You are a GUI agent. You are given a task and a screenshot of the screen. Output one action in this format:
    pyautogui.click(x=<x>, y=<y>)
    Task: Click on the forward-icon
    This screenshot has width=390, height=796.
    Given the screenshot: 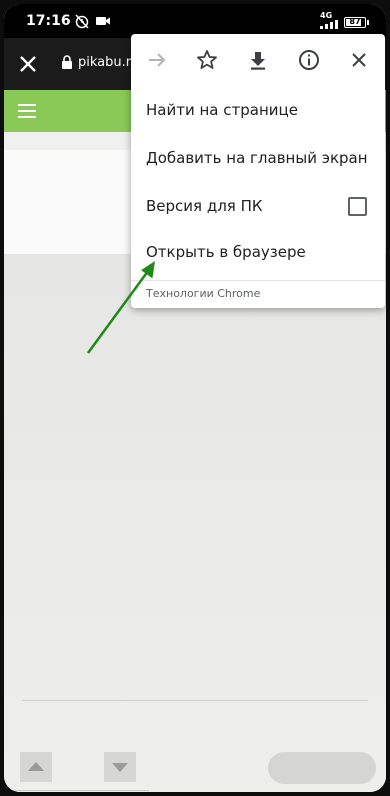 What is the action you would take?
    pyautogui.click(x=157, y=60)
    